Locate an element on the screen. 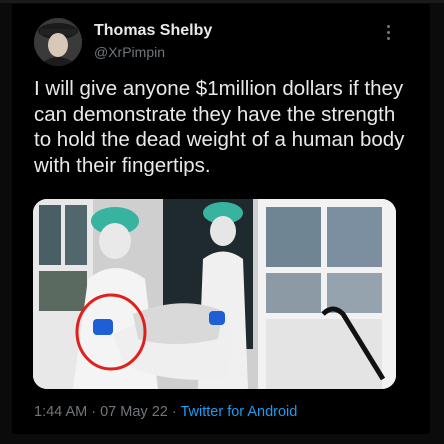  avatar-image is located at coordinates (58, 42).